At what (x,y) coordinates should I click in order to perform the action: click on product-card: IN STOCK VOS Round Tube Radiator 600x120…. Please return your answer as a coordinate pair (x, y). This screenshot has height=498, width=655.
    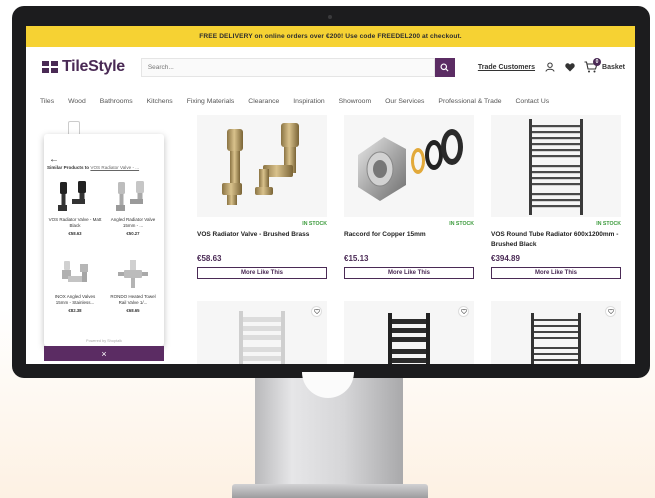
    Looking at the image, I should click on (556, 197).